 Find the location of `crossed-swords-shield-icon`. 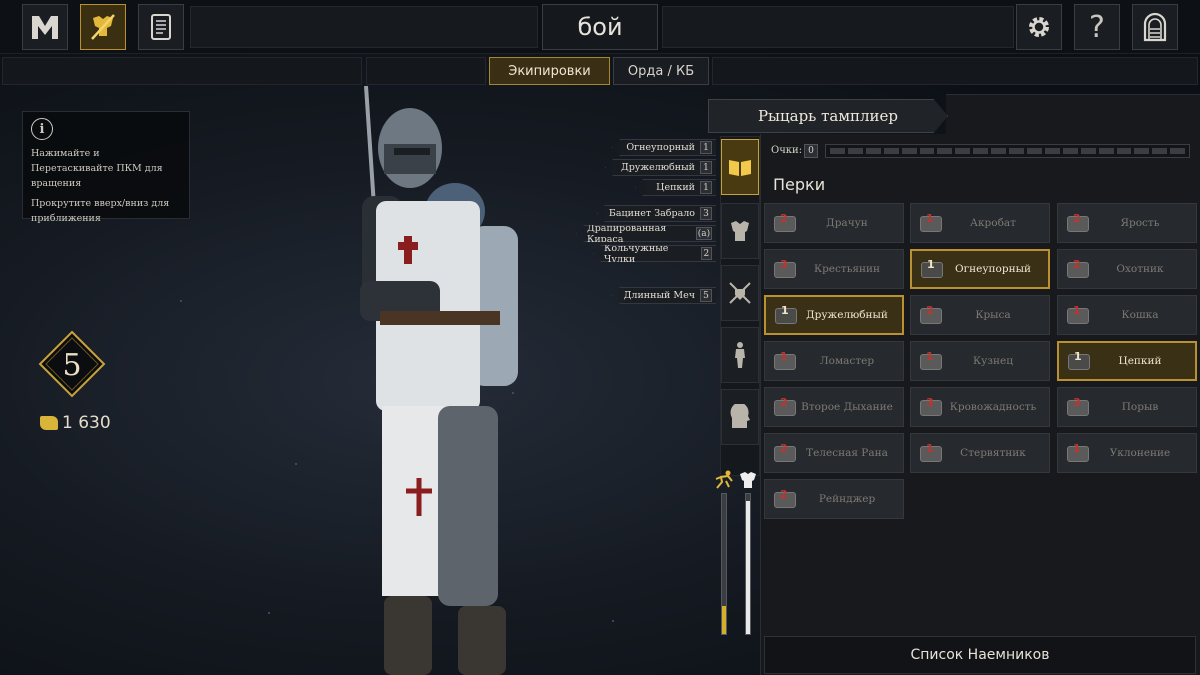

crossed-swords-shield-icon is located at coordinates (740, 293).